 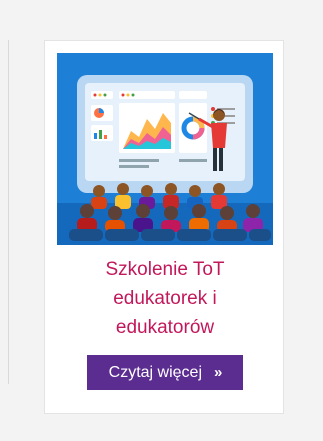 I want to click on read-more-label: Czytaj więcej, so click(x=155, y=372).